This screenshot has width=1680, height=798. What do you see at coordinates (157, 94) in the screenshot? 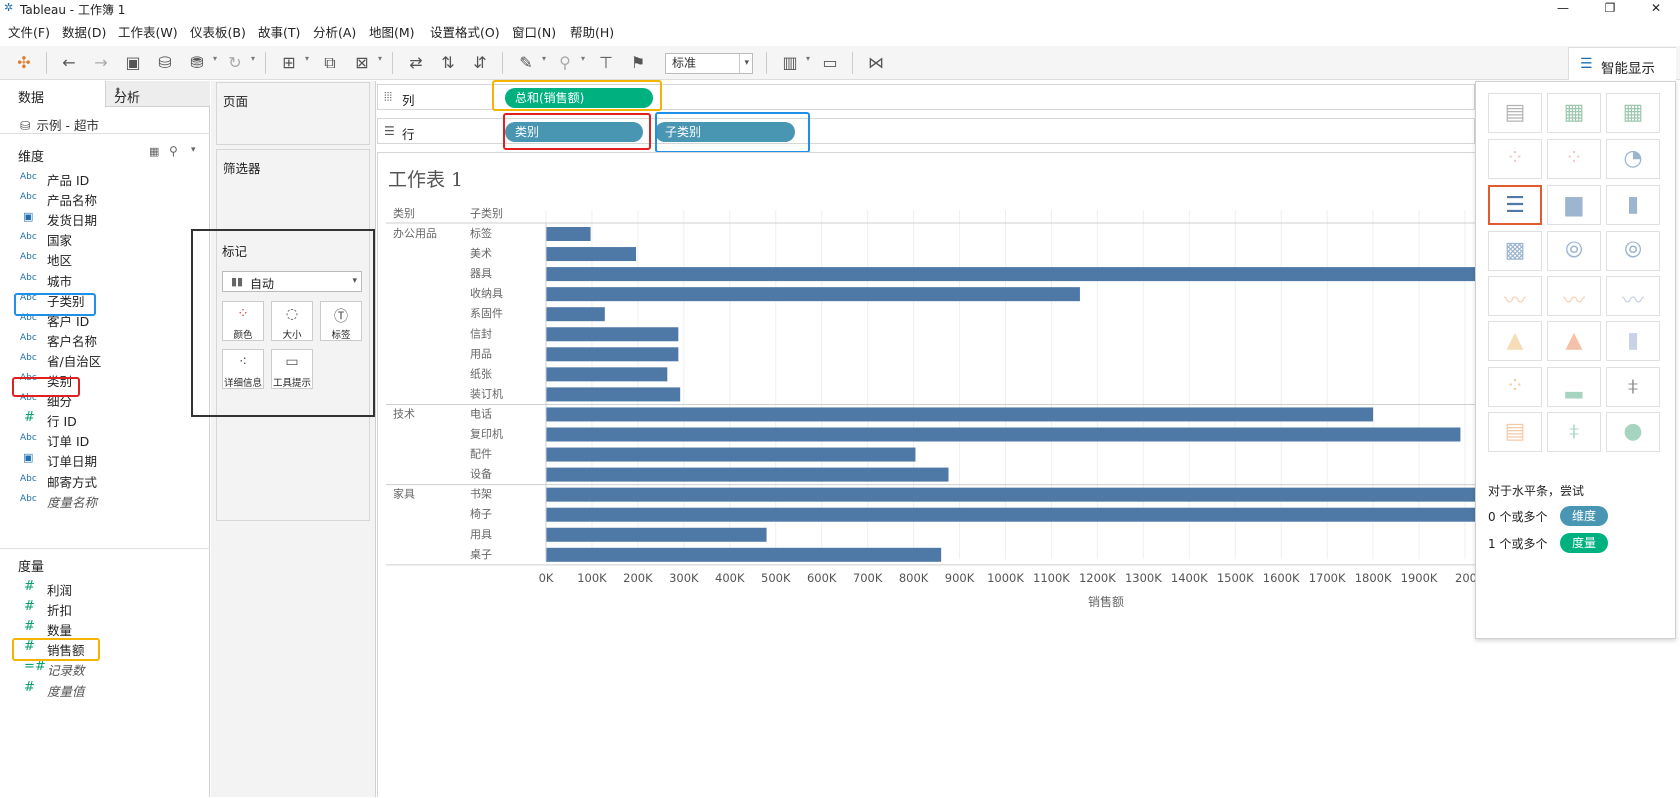
I see `tab-analysis: 分析 ⬍` at bounding box center [157, 94].